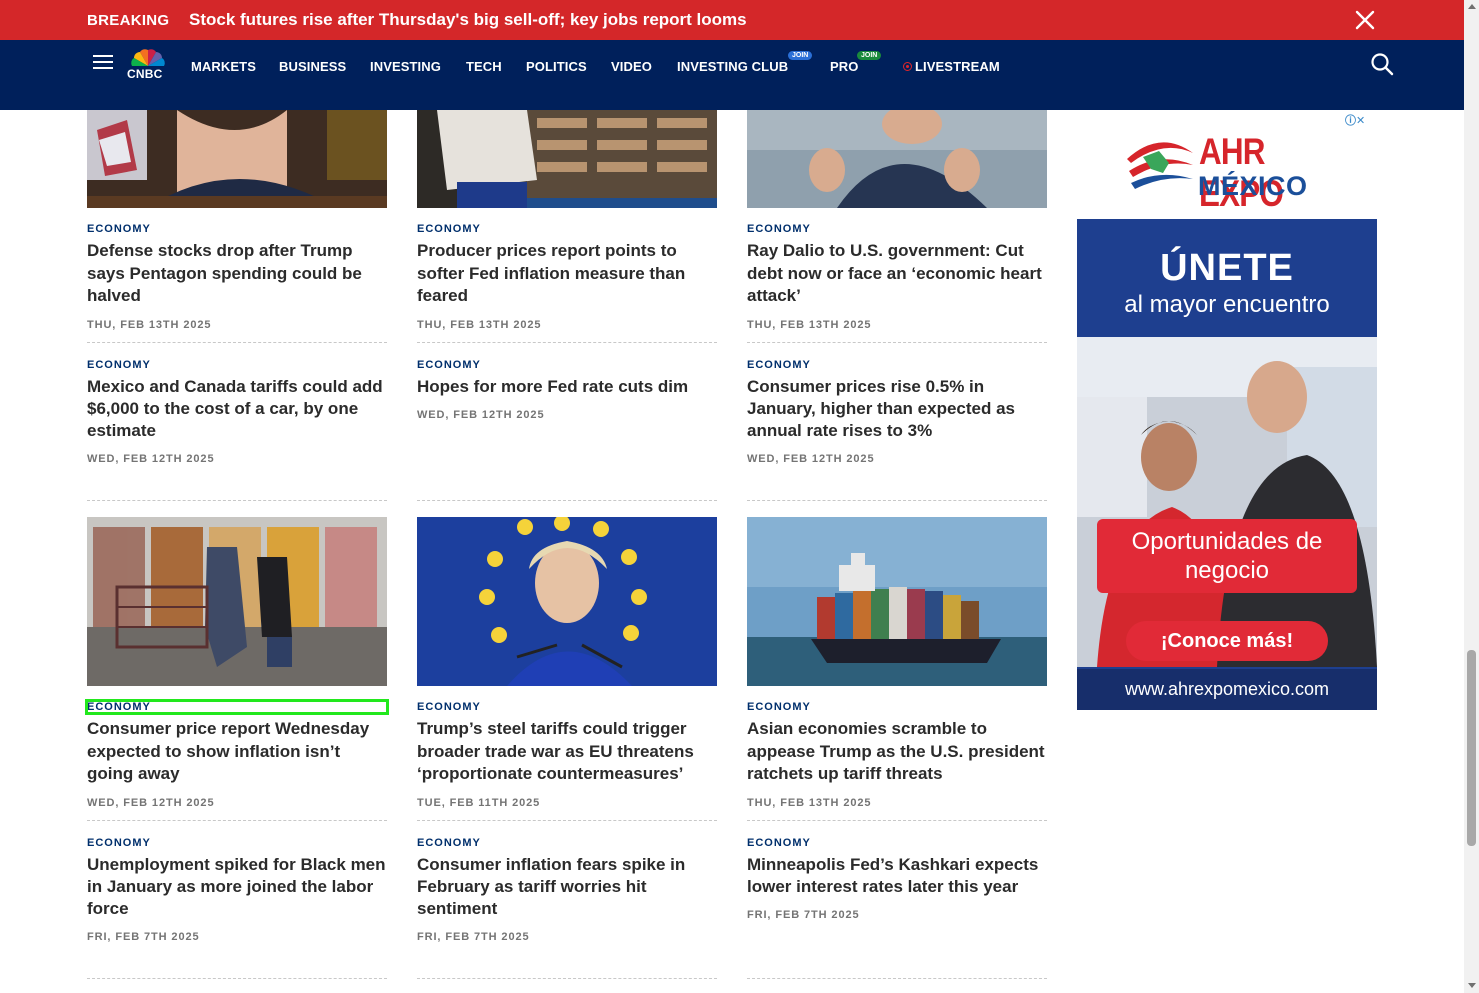  I want to click on cnbc-wordmark: CNBC, so click(144, 74).